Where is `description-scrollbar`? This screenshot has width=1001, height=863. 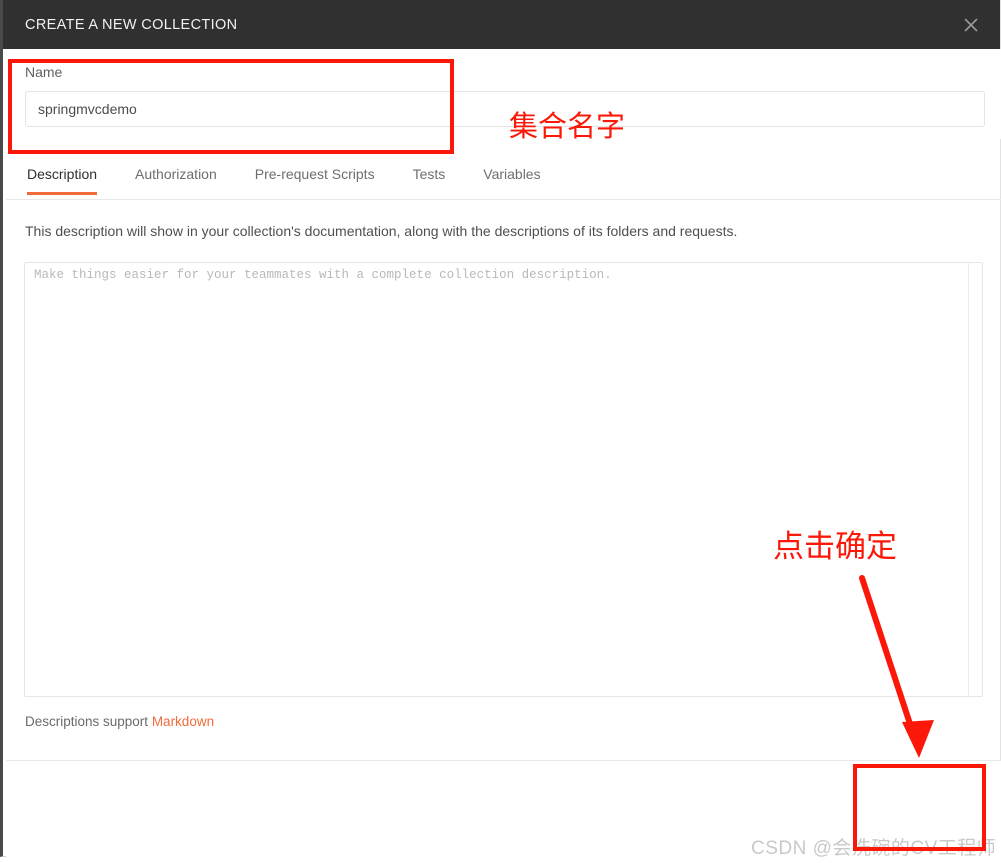 description-scrollbar is located at coordinates (975, 479).